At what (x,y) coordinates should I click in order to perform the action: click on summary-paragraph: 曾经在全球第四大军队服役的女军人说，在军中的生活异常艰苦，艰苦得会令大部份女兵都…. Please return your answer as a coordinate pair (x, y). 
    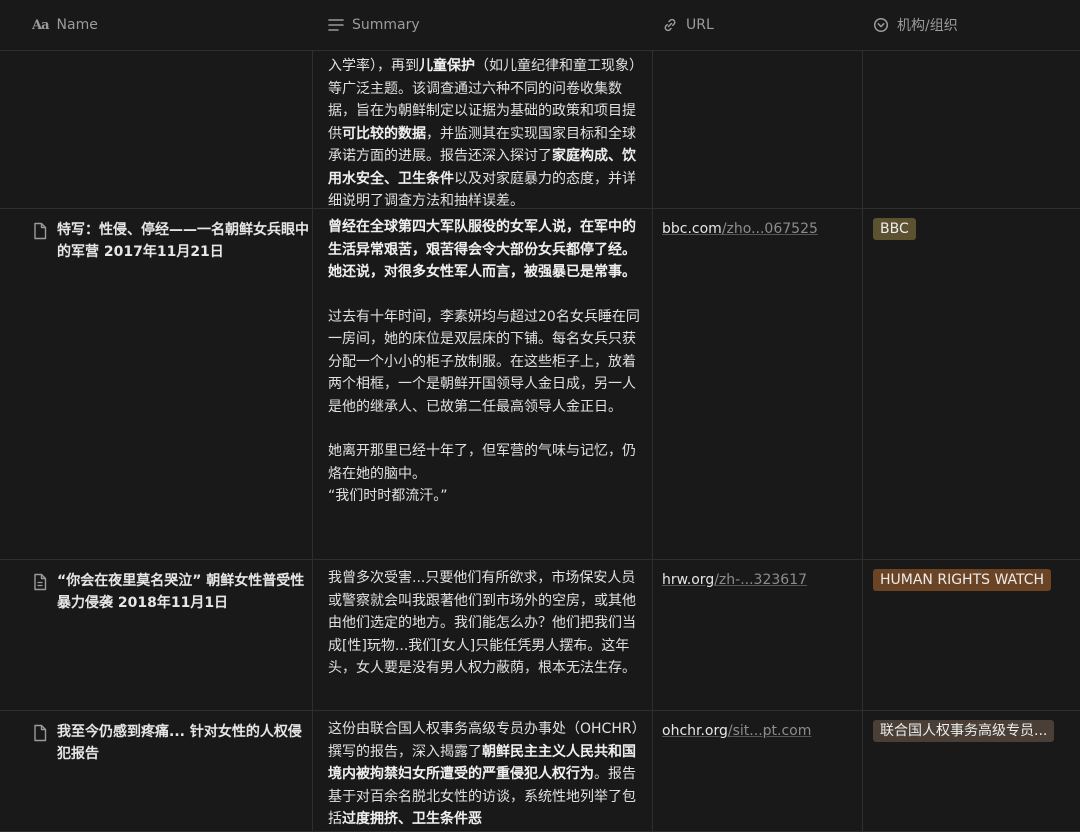
    Looking at the image, I should click on (487, 250).